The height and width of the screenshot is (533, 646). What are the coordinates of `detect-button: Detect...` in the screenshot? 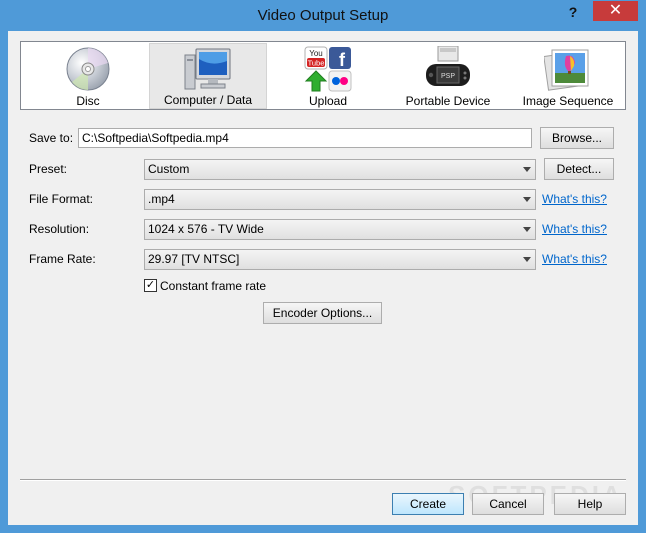 It's located at (579, 169).